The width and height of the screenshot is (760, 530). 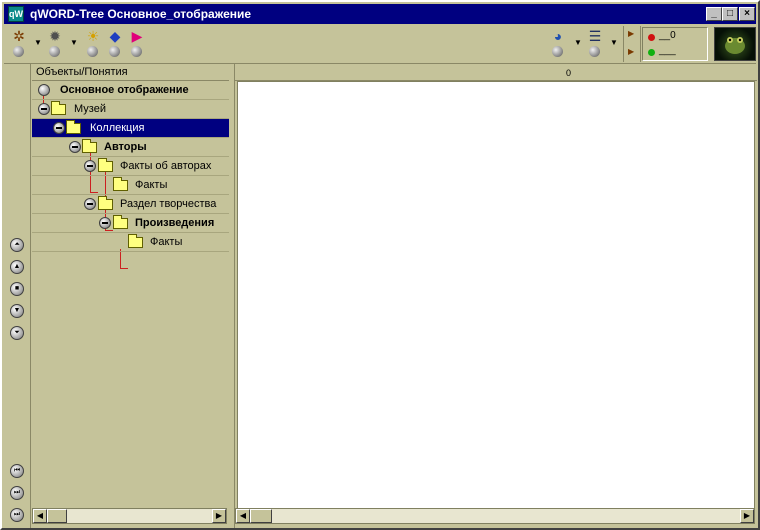 What do you see at coordinates (117, 128) in the screenshot?
I see `tree-node-label: Коллекция` at bounding box center [117, 128].